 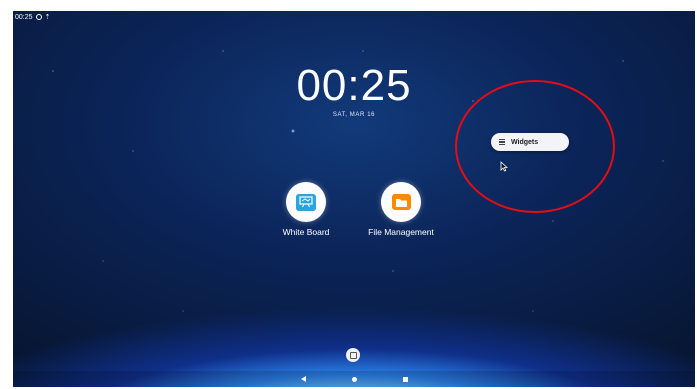 I want to click on app-label: White Board, so click(x=306, y=232).